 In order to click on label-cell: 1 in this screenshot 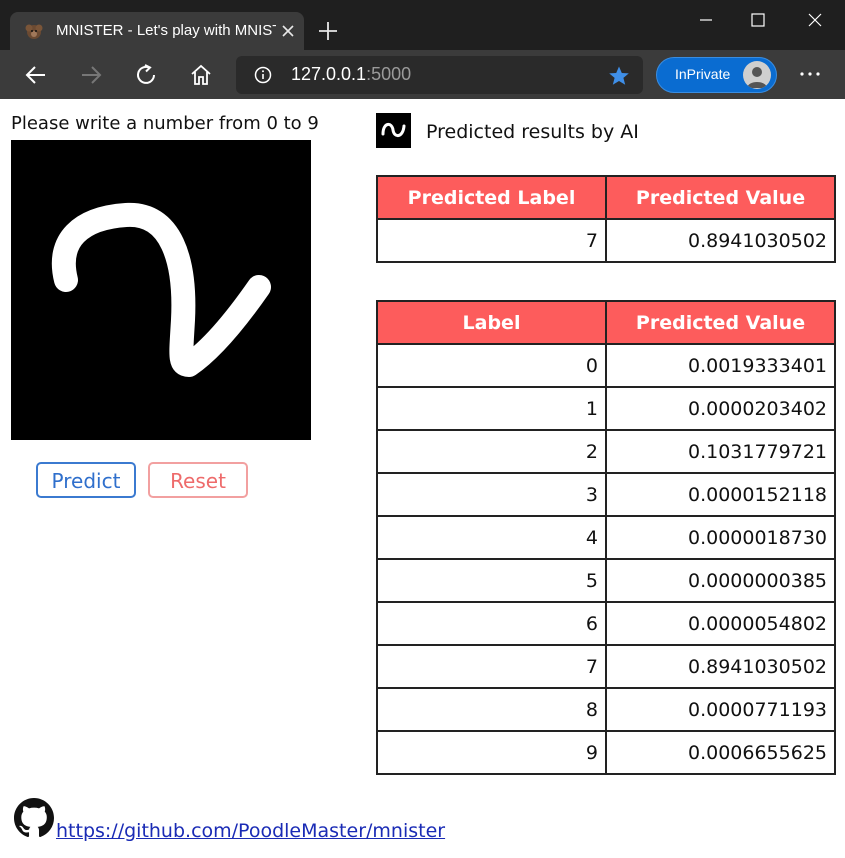, I will do `click(491, 408)`.